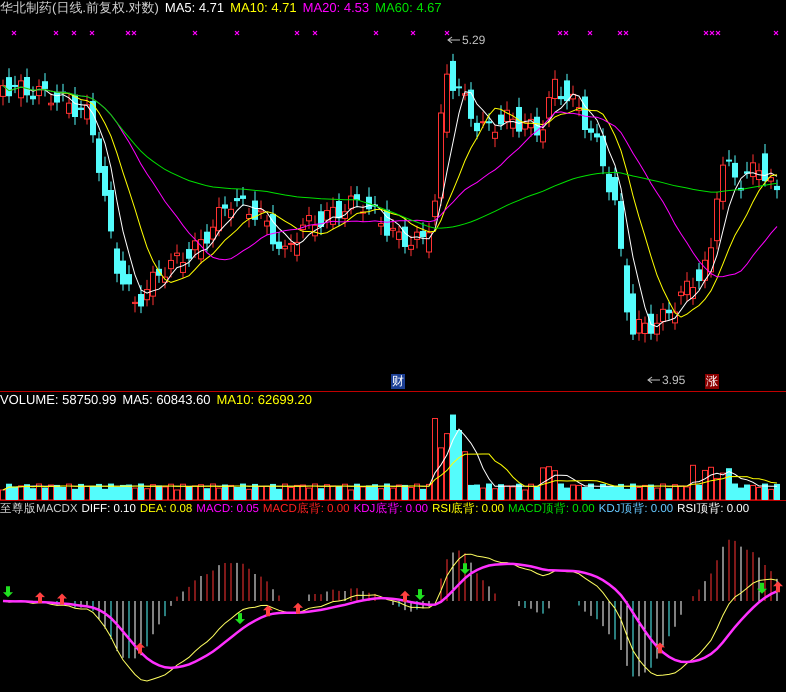 The image size is (786, 692). What do you see at coordinates (264, 400) in the screenshot?
I see `indicator-label: MA10: 62699.20` at bounding box center [264, 400].